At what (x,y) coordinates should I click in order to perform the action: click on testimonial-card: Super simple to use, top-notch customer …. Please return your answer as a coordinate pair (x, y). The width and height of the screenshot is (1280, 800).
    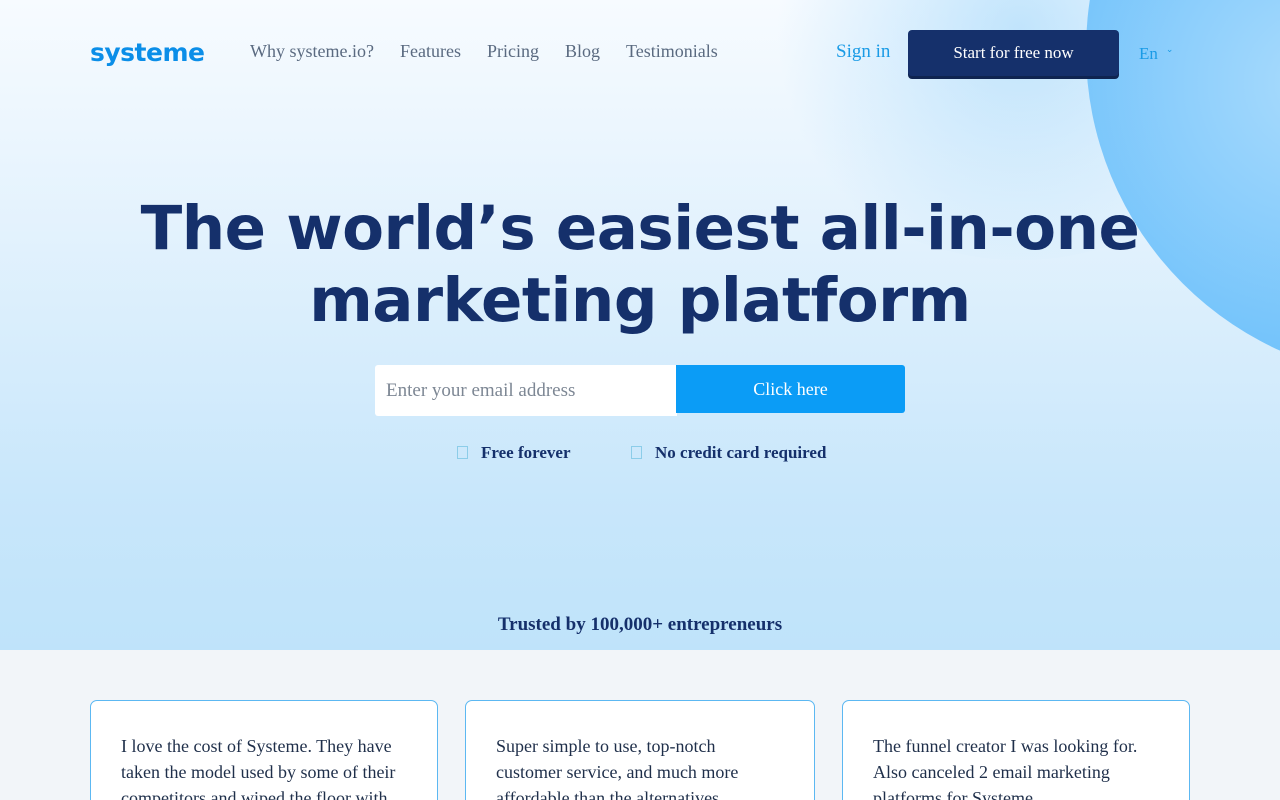
    Looking at the image, I should click on (640, 750).